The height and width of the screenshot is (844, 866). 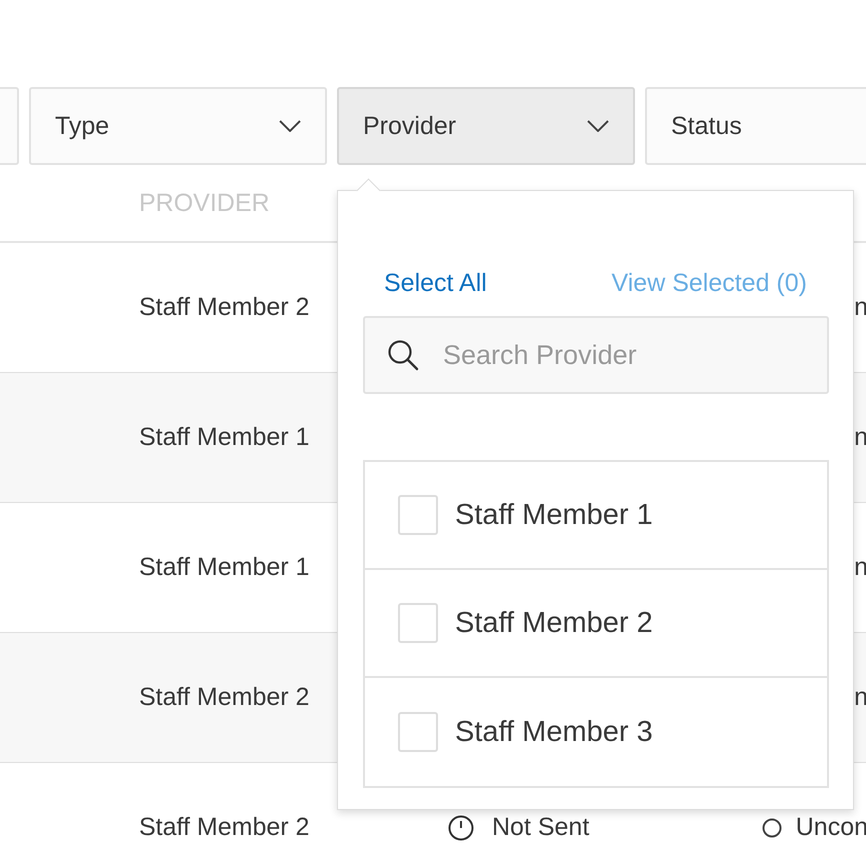 What do you see at coordinates (772, 828) in the screenshot?
I see `circle-icon` at bounding box center [772, 828].